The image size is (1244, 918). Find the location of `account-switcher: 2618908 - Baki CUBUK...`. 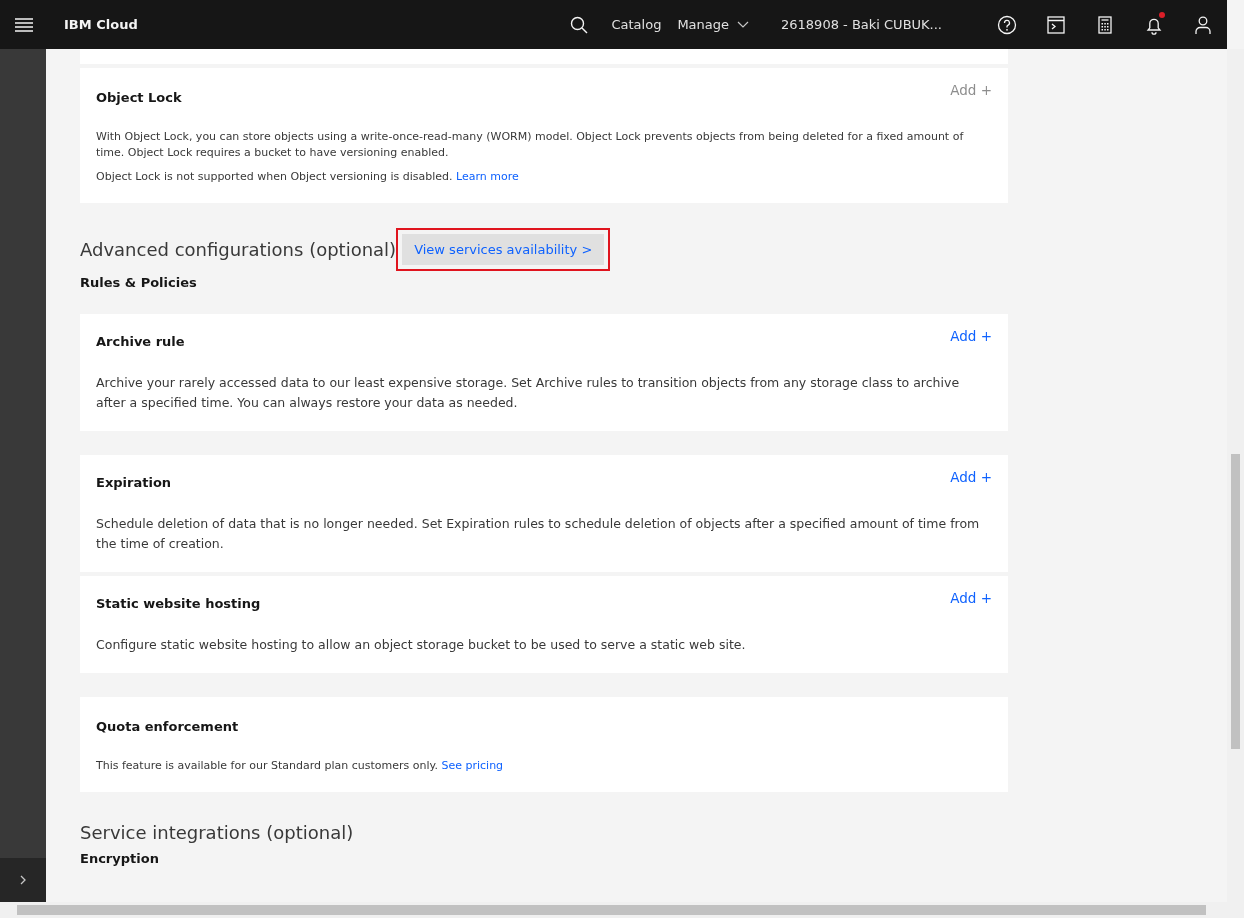

account-switcher: 2618908 - Baki CUBUK... is located at coordinates (856, 24).